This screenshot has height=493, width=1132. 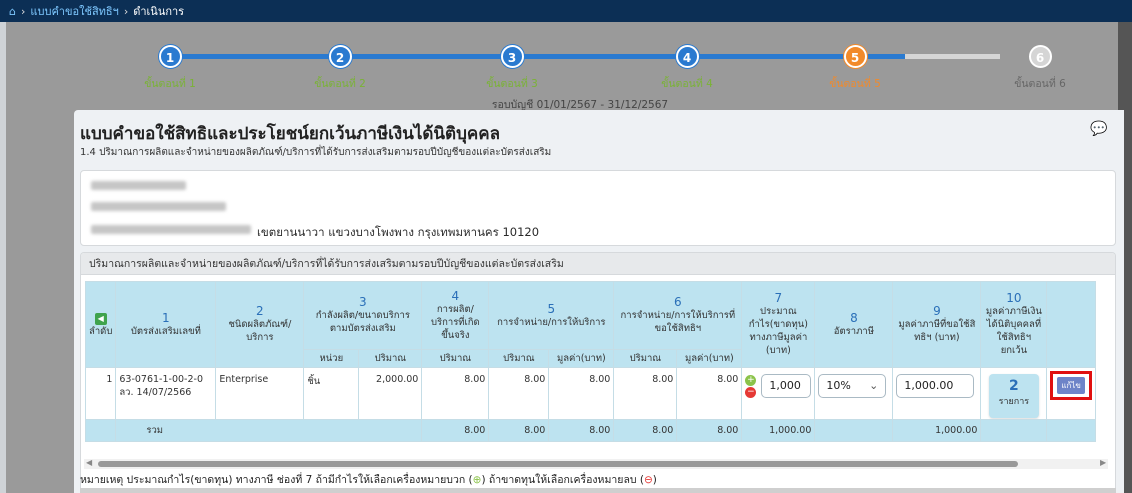 What do you see at coordinates (566, 11) in the screenshot?
I see `breadcrumb: ⌂ › แบบคำขอใช้สิทธิฯ › ดำเนินการ` at bounding box center [566, 11].